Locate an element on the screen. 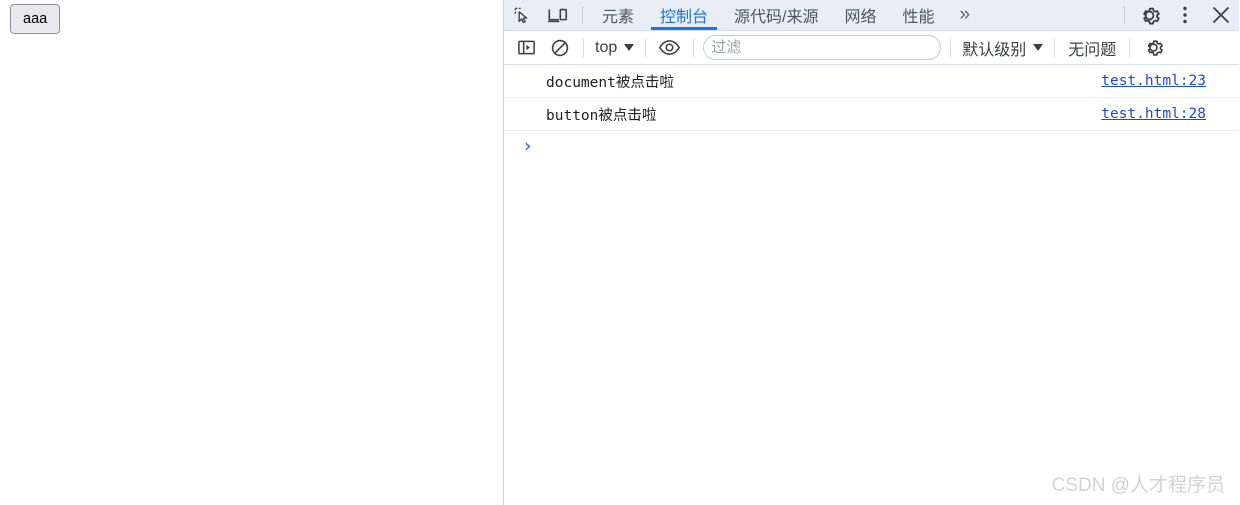 This screenshot has width=1240, height=505. log-level-selector: 默认级别 is located at coordinates (1002, 48).